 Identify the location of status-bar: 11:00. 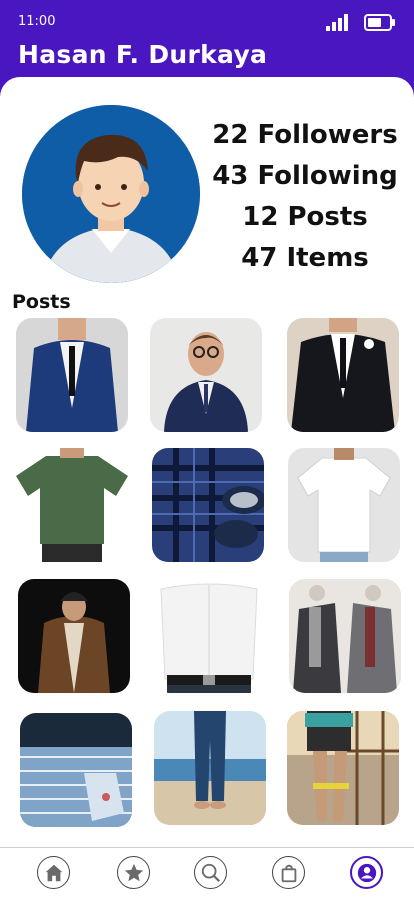
(207, 22).